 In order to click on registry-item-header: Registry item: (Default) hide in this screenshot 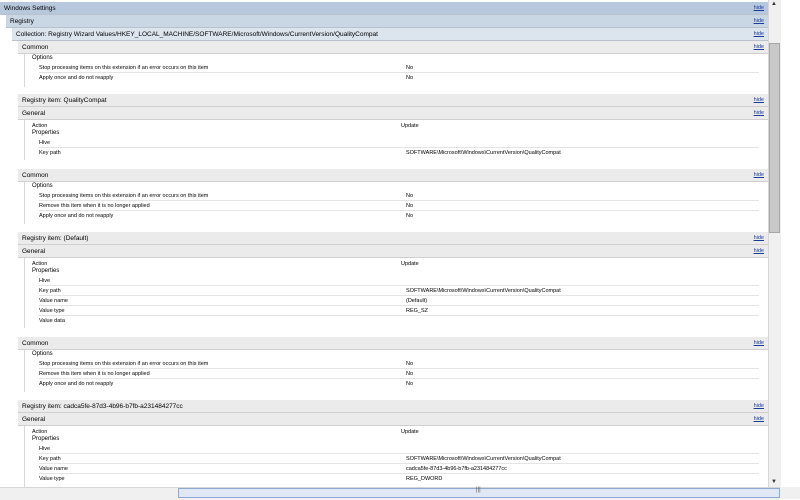, I will do `click(393, 238)`.